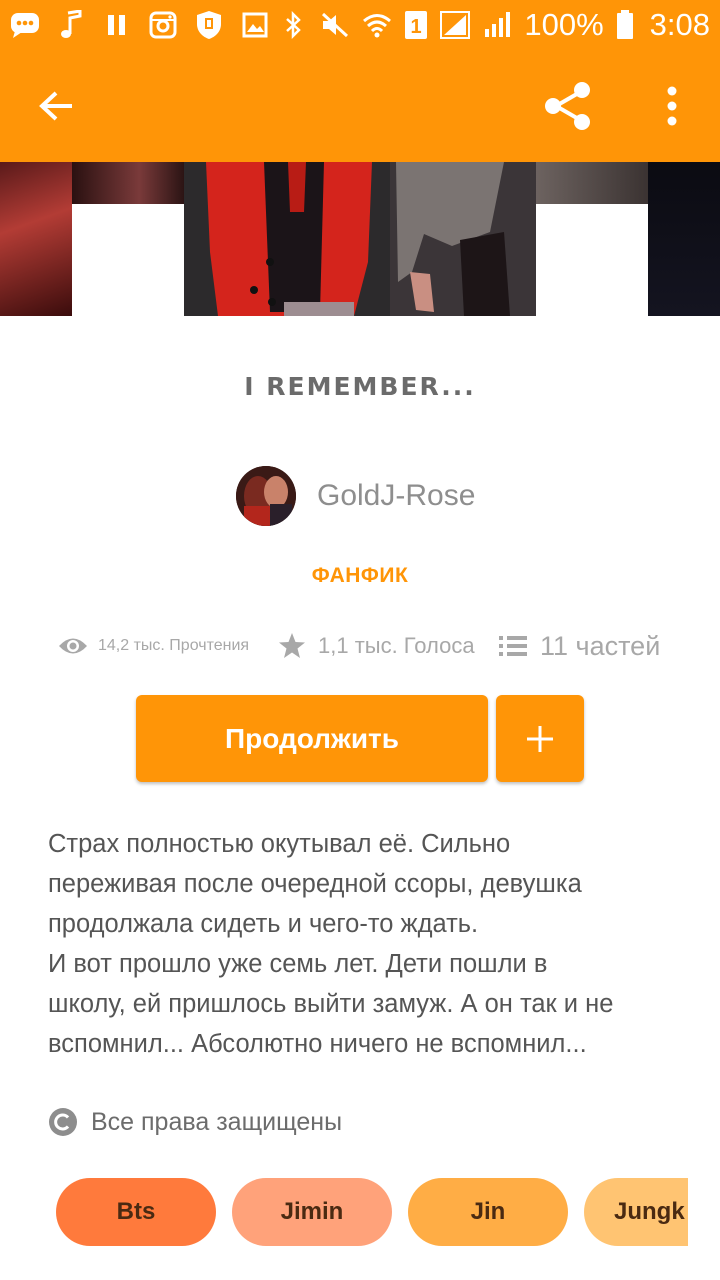 The width and height of the screenshot is (720, 1280). Describe the element at coordinates (636, 1212) in the screenshot. I see `tag-chip: Jungk` at that location.